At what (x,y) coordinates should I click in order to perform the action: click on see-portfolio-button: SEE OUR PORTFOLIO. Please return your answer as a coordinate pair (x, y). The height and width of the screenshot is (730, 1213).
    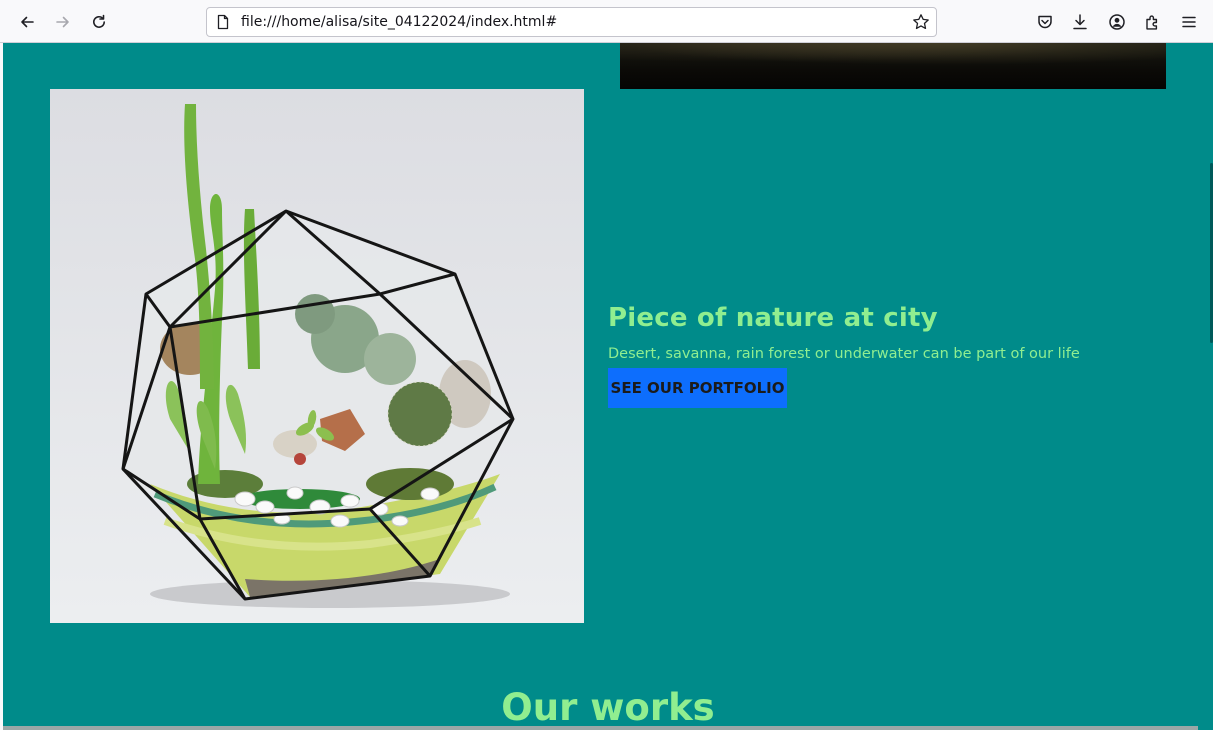
    Looking at the image, I should click on (697, 388).